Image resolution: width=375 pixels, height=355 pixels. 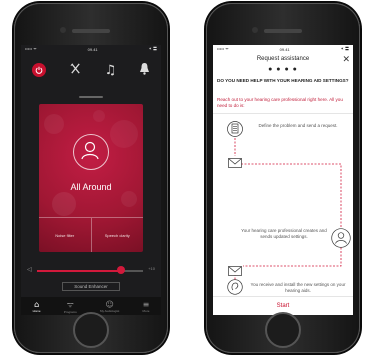 What do you see at coordinates (110, 70) in the screenshot?
I see `music-note-icon: ♫` at bounding box center [110, 70].